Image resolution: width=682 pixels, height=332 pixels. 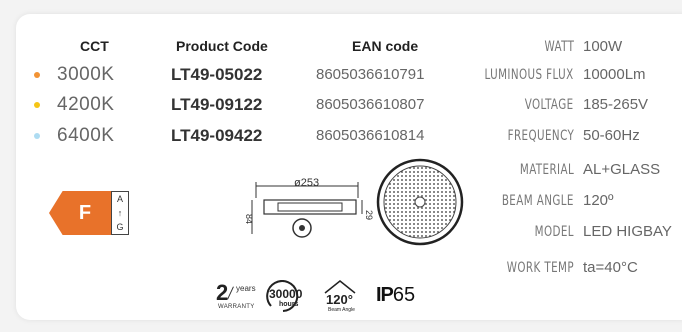 What do you see at coordinates (537, 201) in the screenshot?
I see `spec-label-beam-angle: BEAM ANGLE` at bounding box center [537, 201].